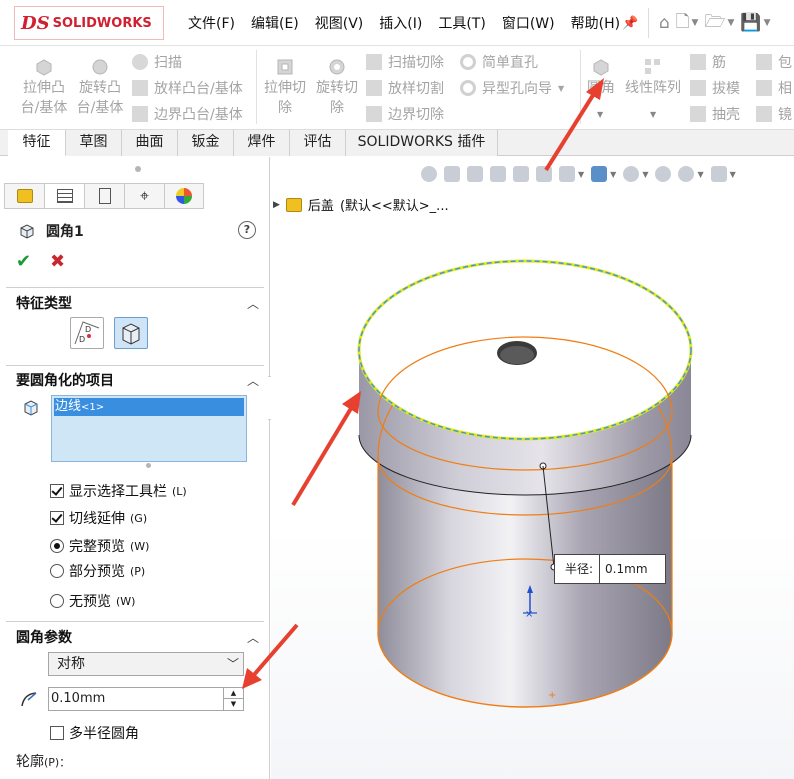  I want to click on pin-icon: 📌, so click(630, 23).